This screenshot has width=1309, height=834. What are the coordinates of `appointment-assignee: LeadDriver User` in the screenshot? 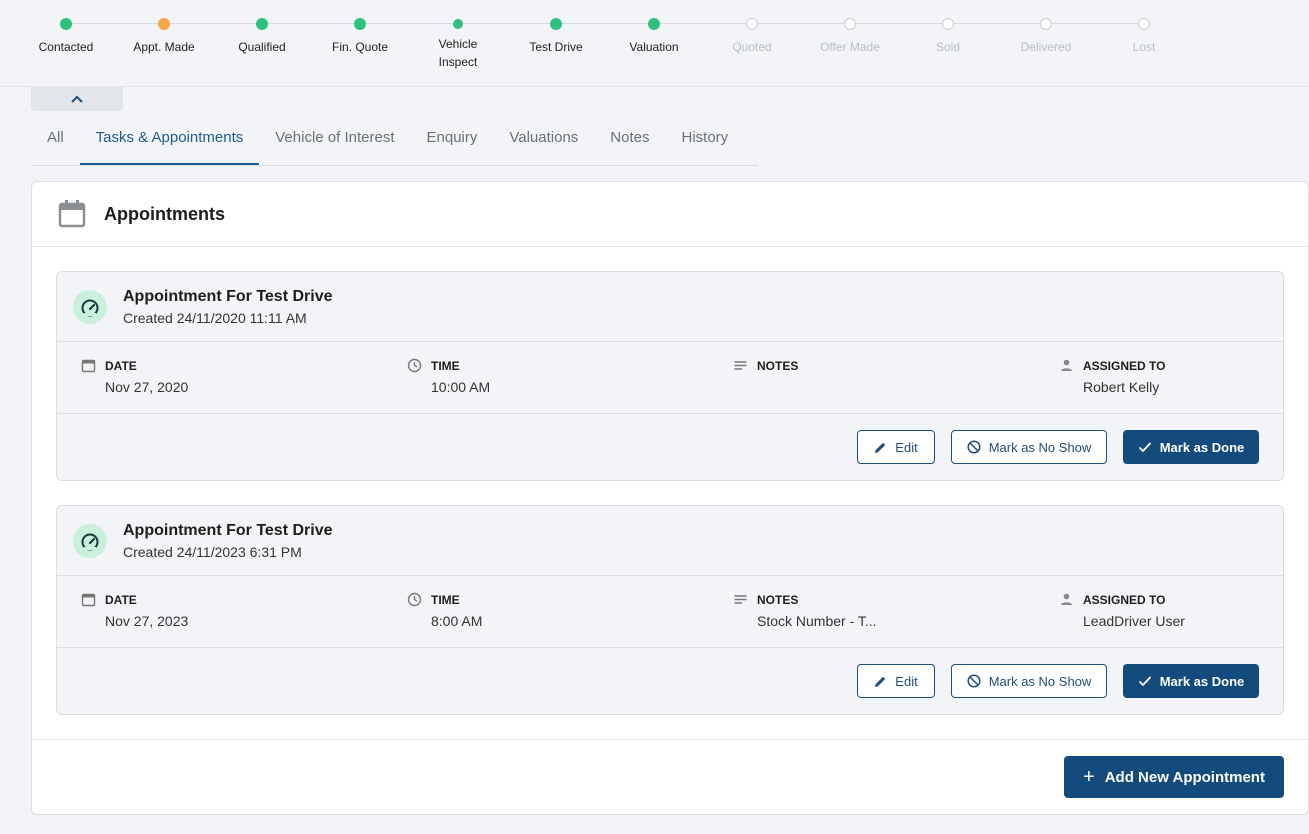 It's located at (1134, 621).